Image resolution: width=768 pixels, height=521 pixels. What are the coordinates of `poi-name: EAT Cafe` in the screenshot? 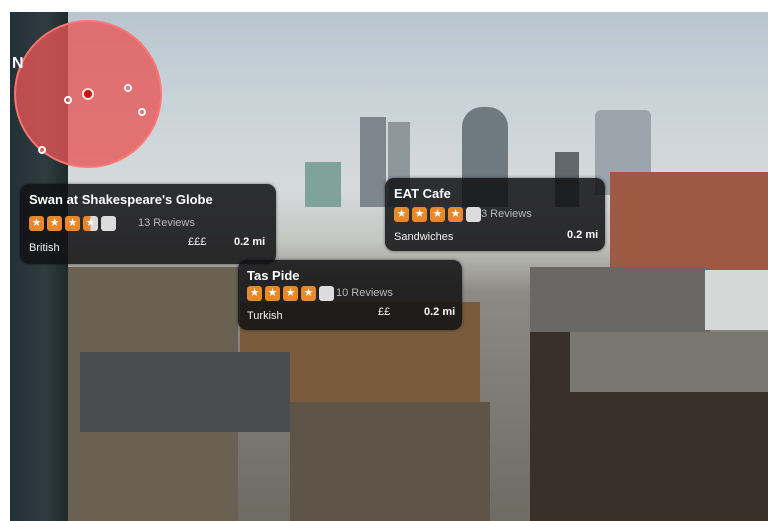 It's located at (422, 193).